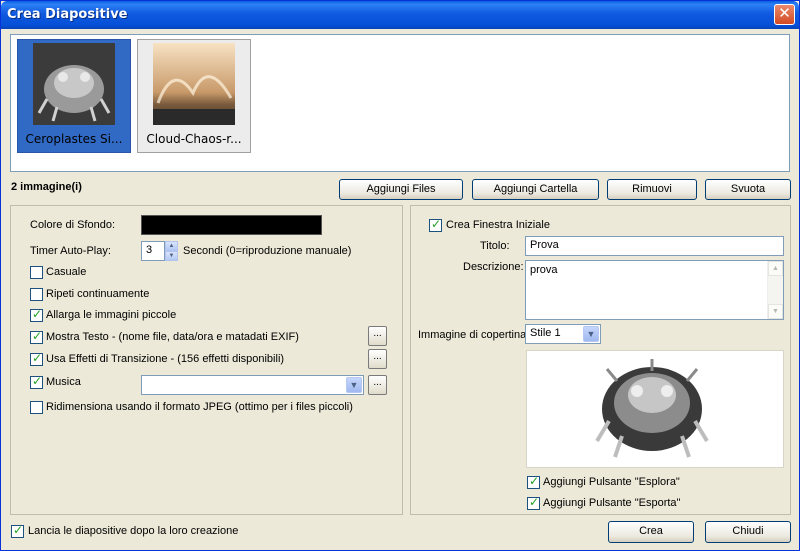 The width and height of the screenshot is (800, 551). I want to click on arrow-down-icon: ▼, so click(171, 256).